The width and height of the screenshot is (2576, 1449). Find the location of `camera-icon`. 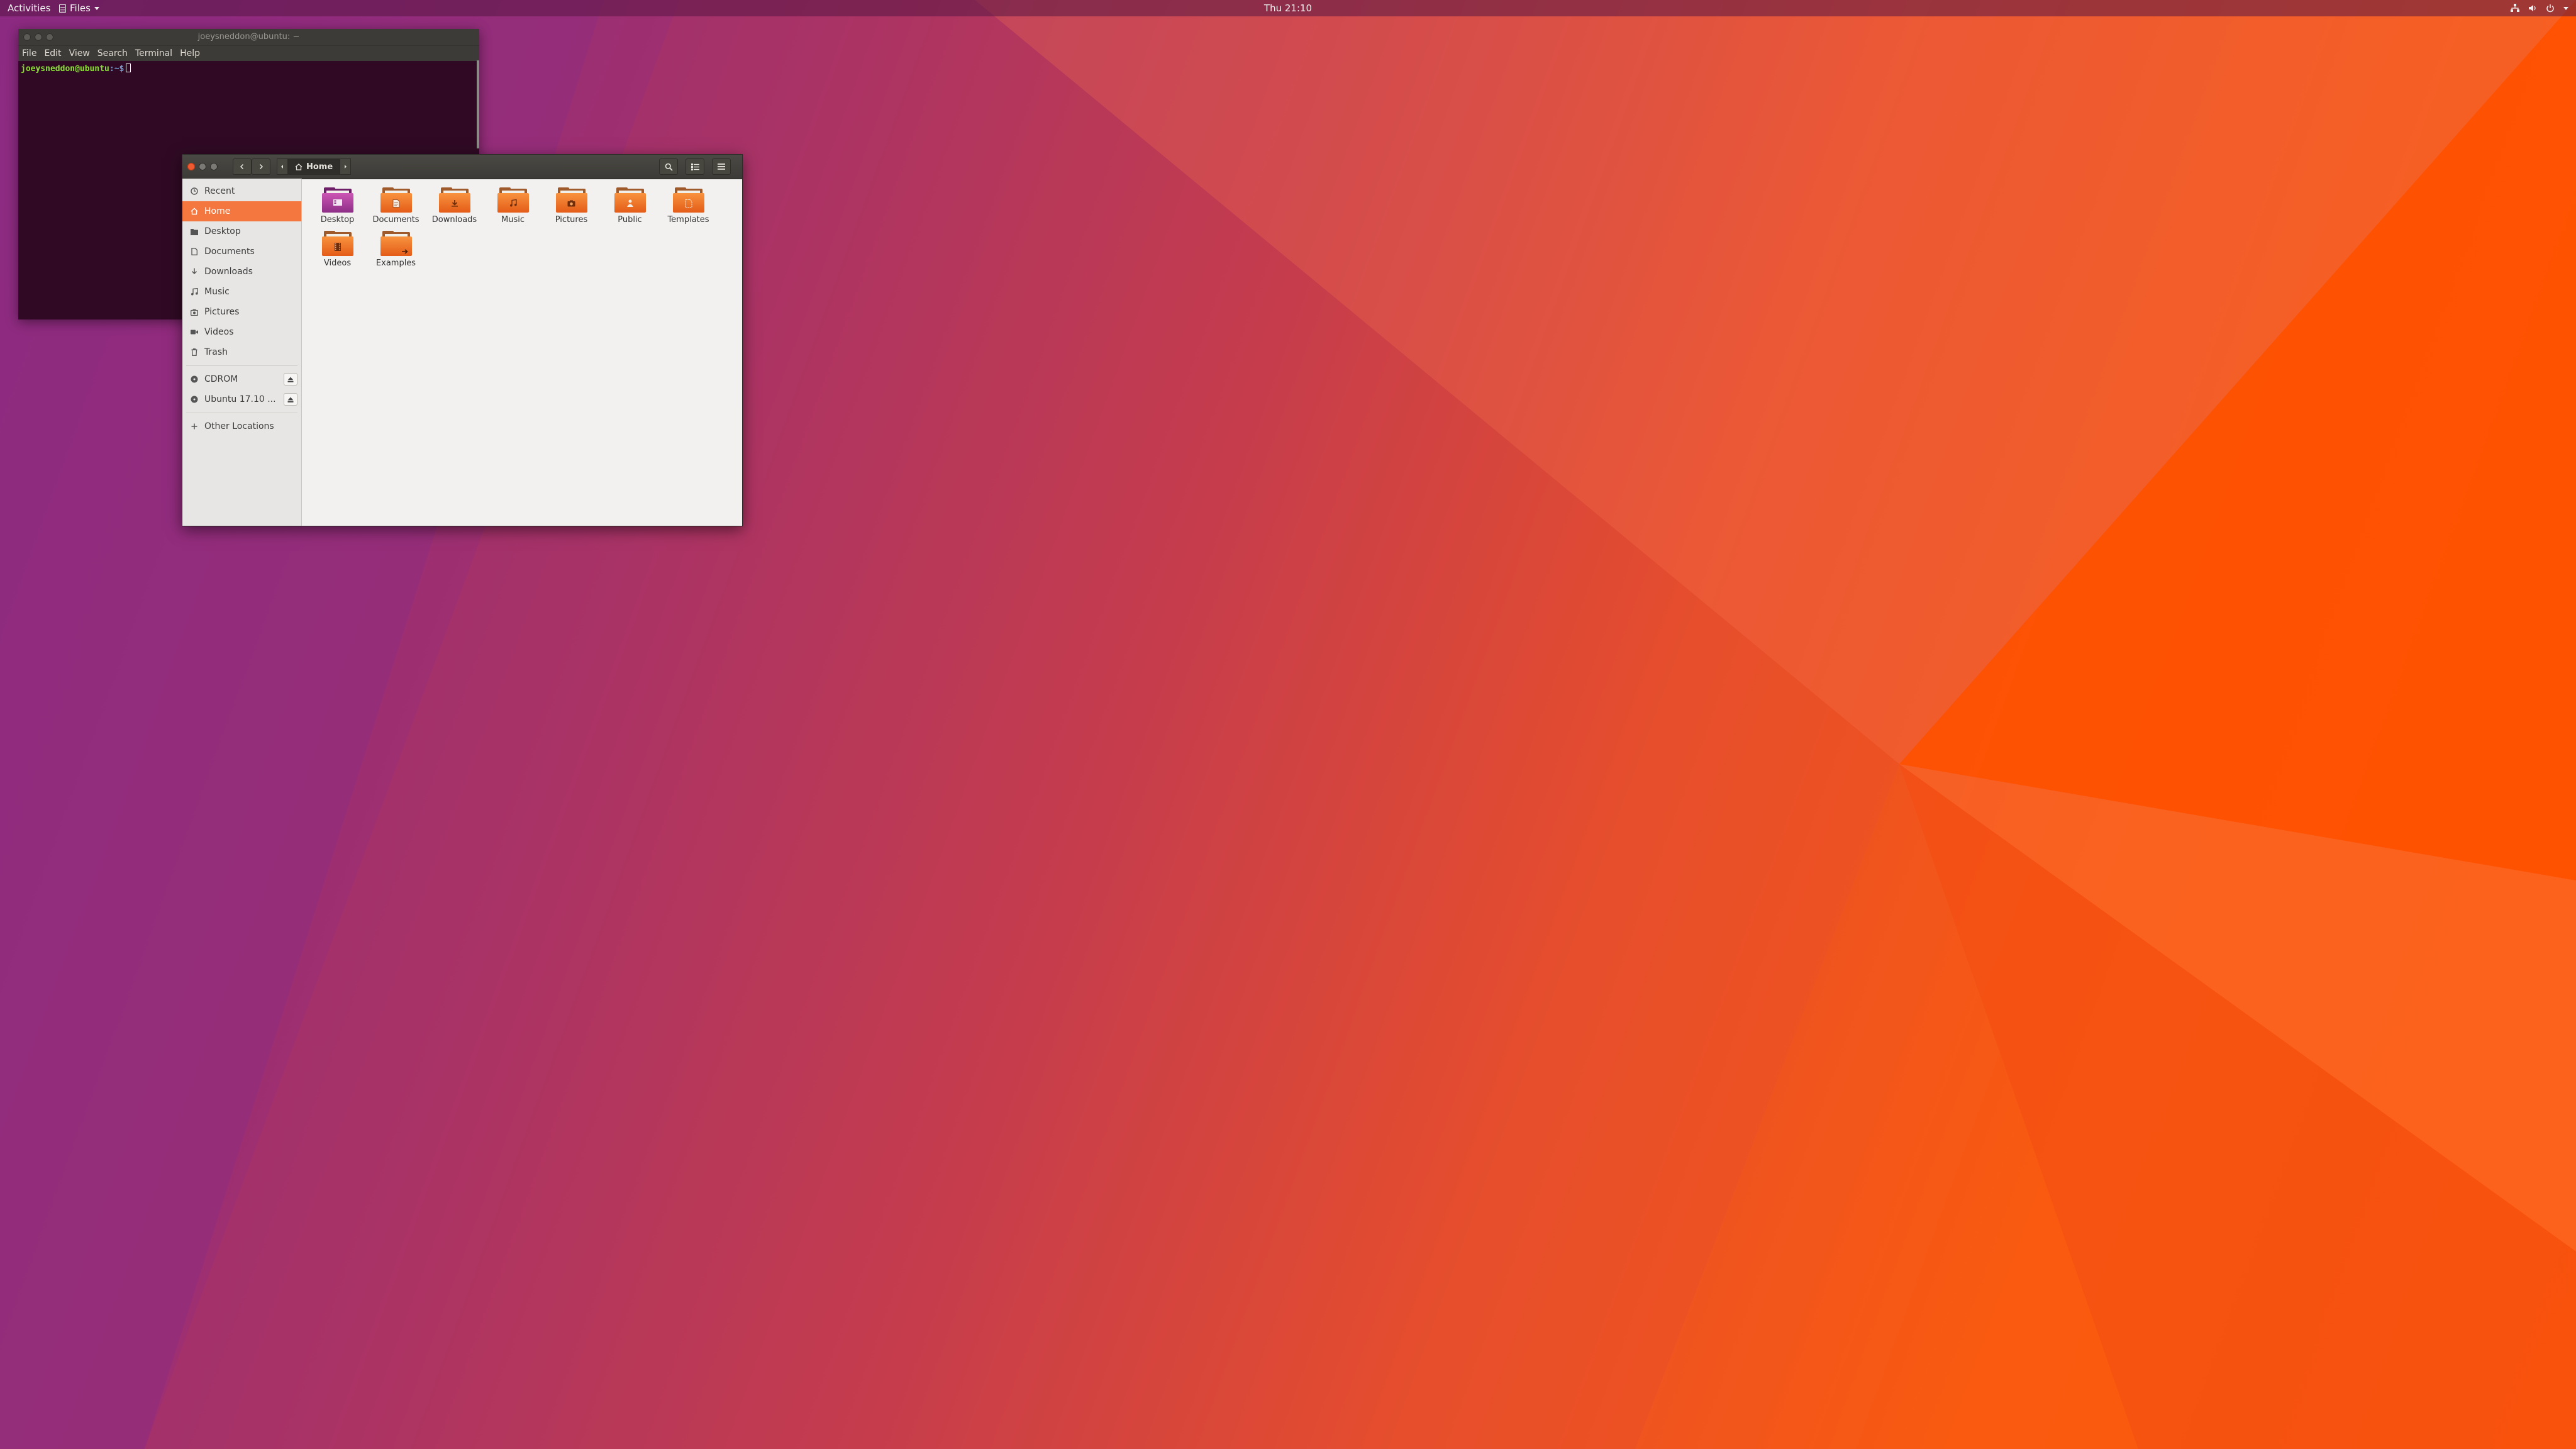

camera-icon is located at coordinates (194, 312).